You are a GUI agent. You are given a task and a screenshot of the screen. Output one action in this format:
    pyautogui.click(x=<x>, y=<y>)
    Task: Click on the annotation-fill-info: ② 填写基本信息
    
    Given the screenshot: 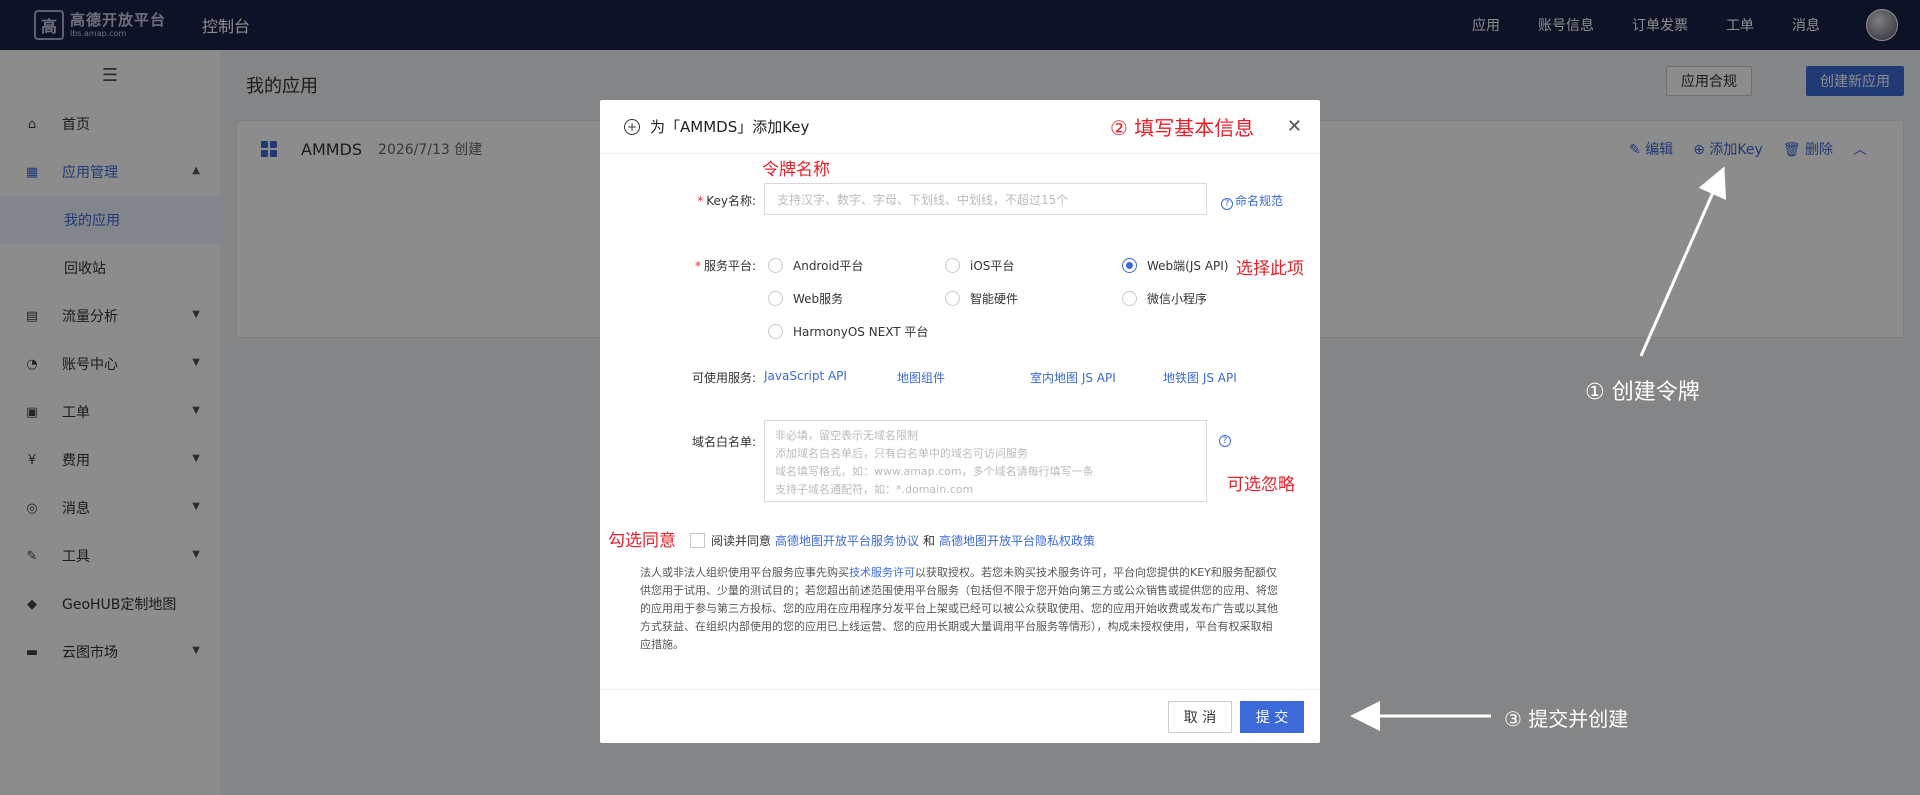 What is the action you would take?
    pyautogui.click(x=1182, y=128)
    